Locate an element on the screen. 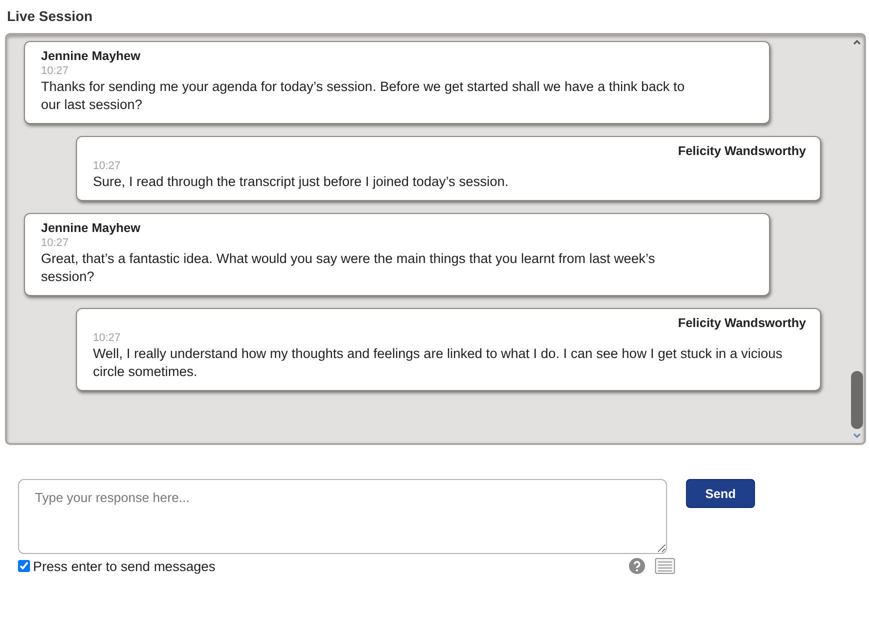  help-icon is located at coordinates (637, 566).